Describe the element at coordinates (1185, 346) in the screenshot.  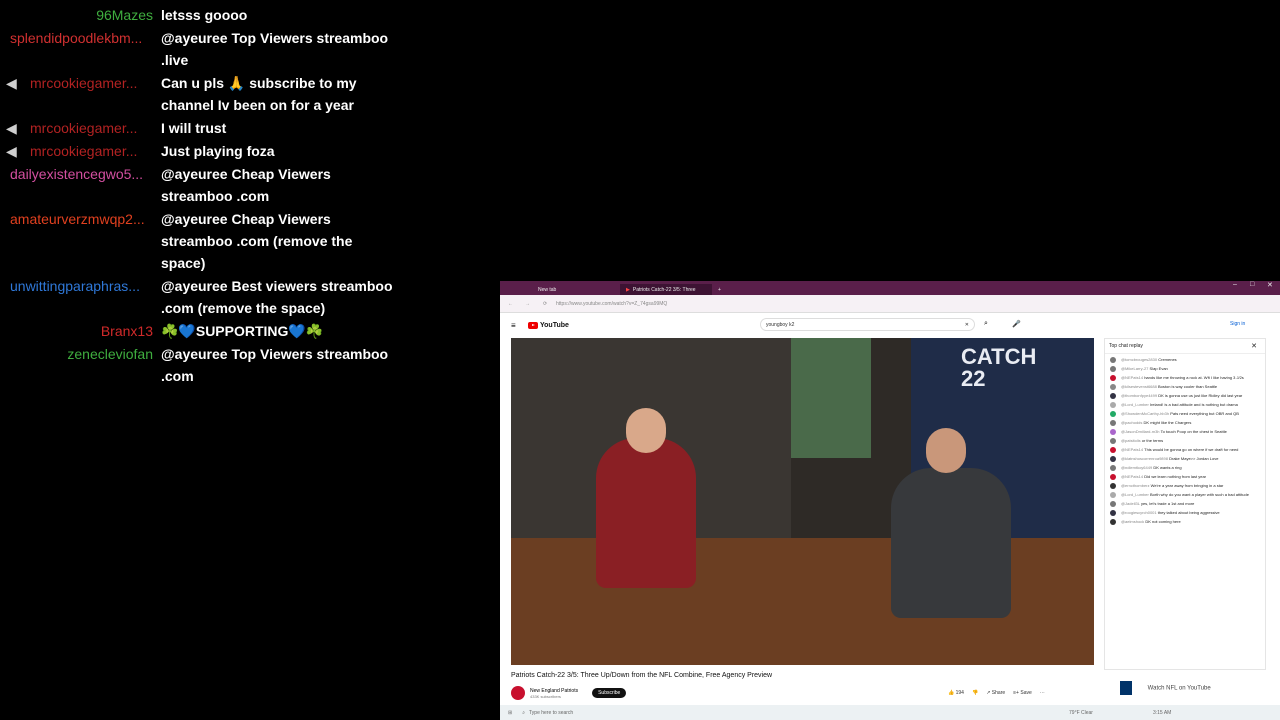
I see `chat-header: Top chat replay ✕` at that location.